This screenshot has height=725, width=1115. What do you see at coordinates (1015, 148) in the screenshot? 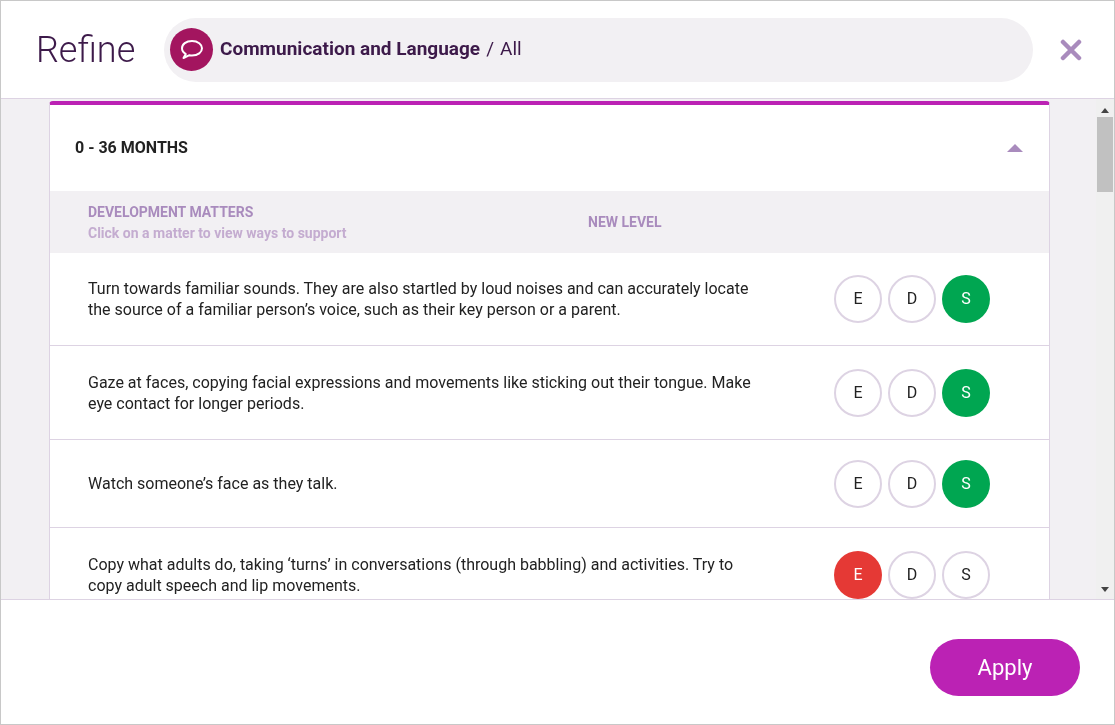
I see `collapse-caret-icon` at bounding box center [1015, 148].